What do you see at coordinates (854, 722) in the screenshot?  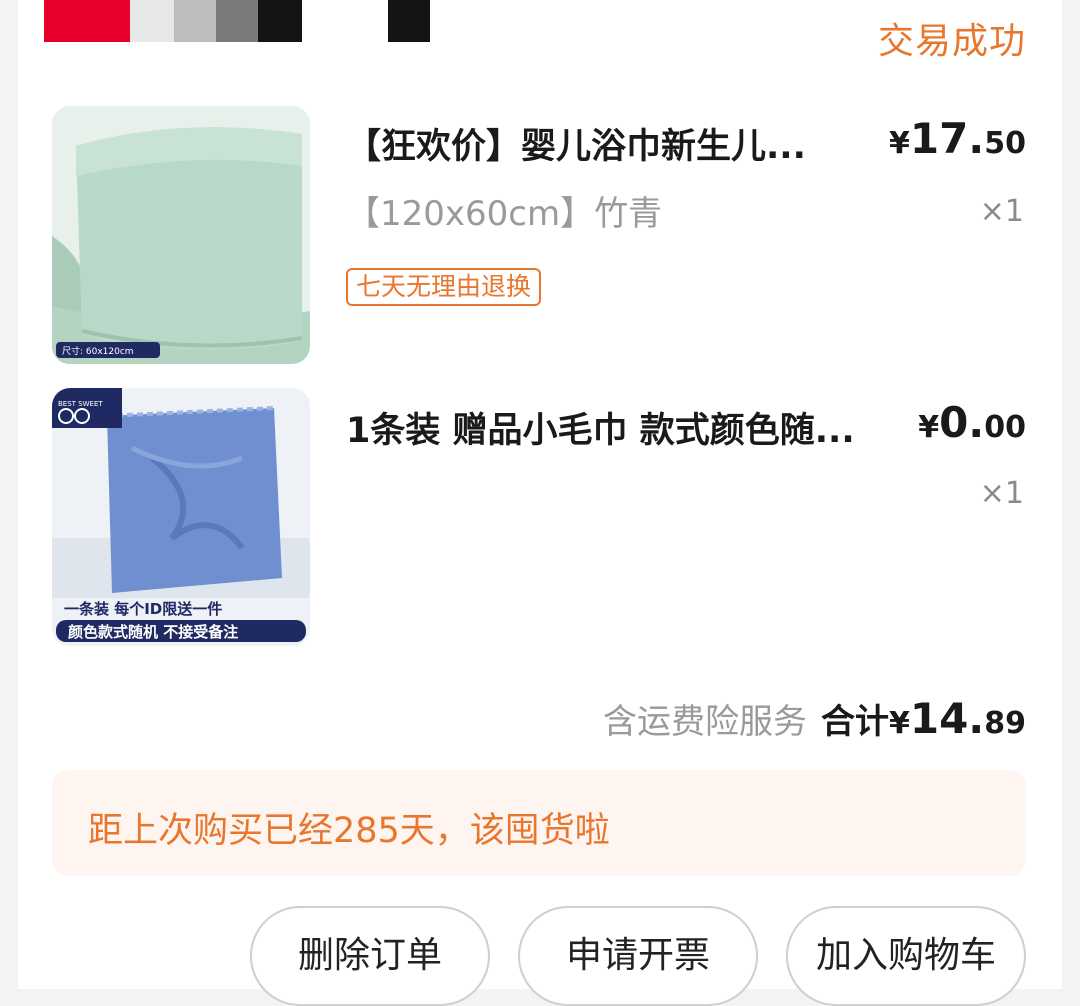 I see `total-label: 合计` at bounding box center [854, 722].